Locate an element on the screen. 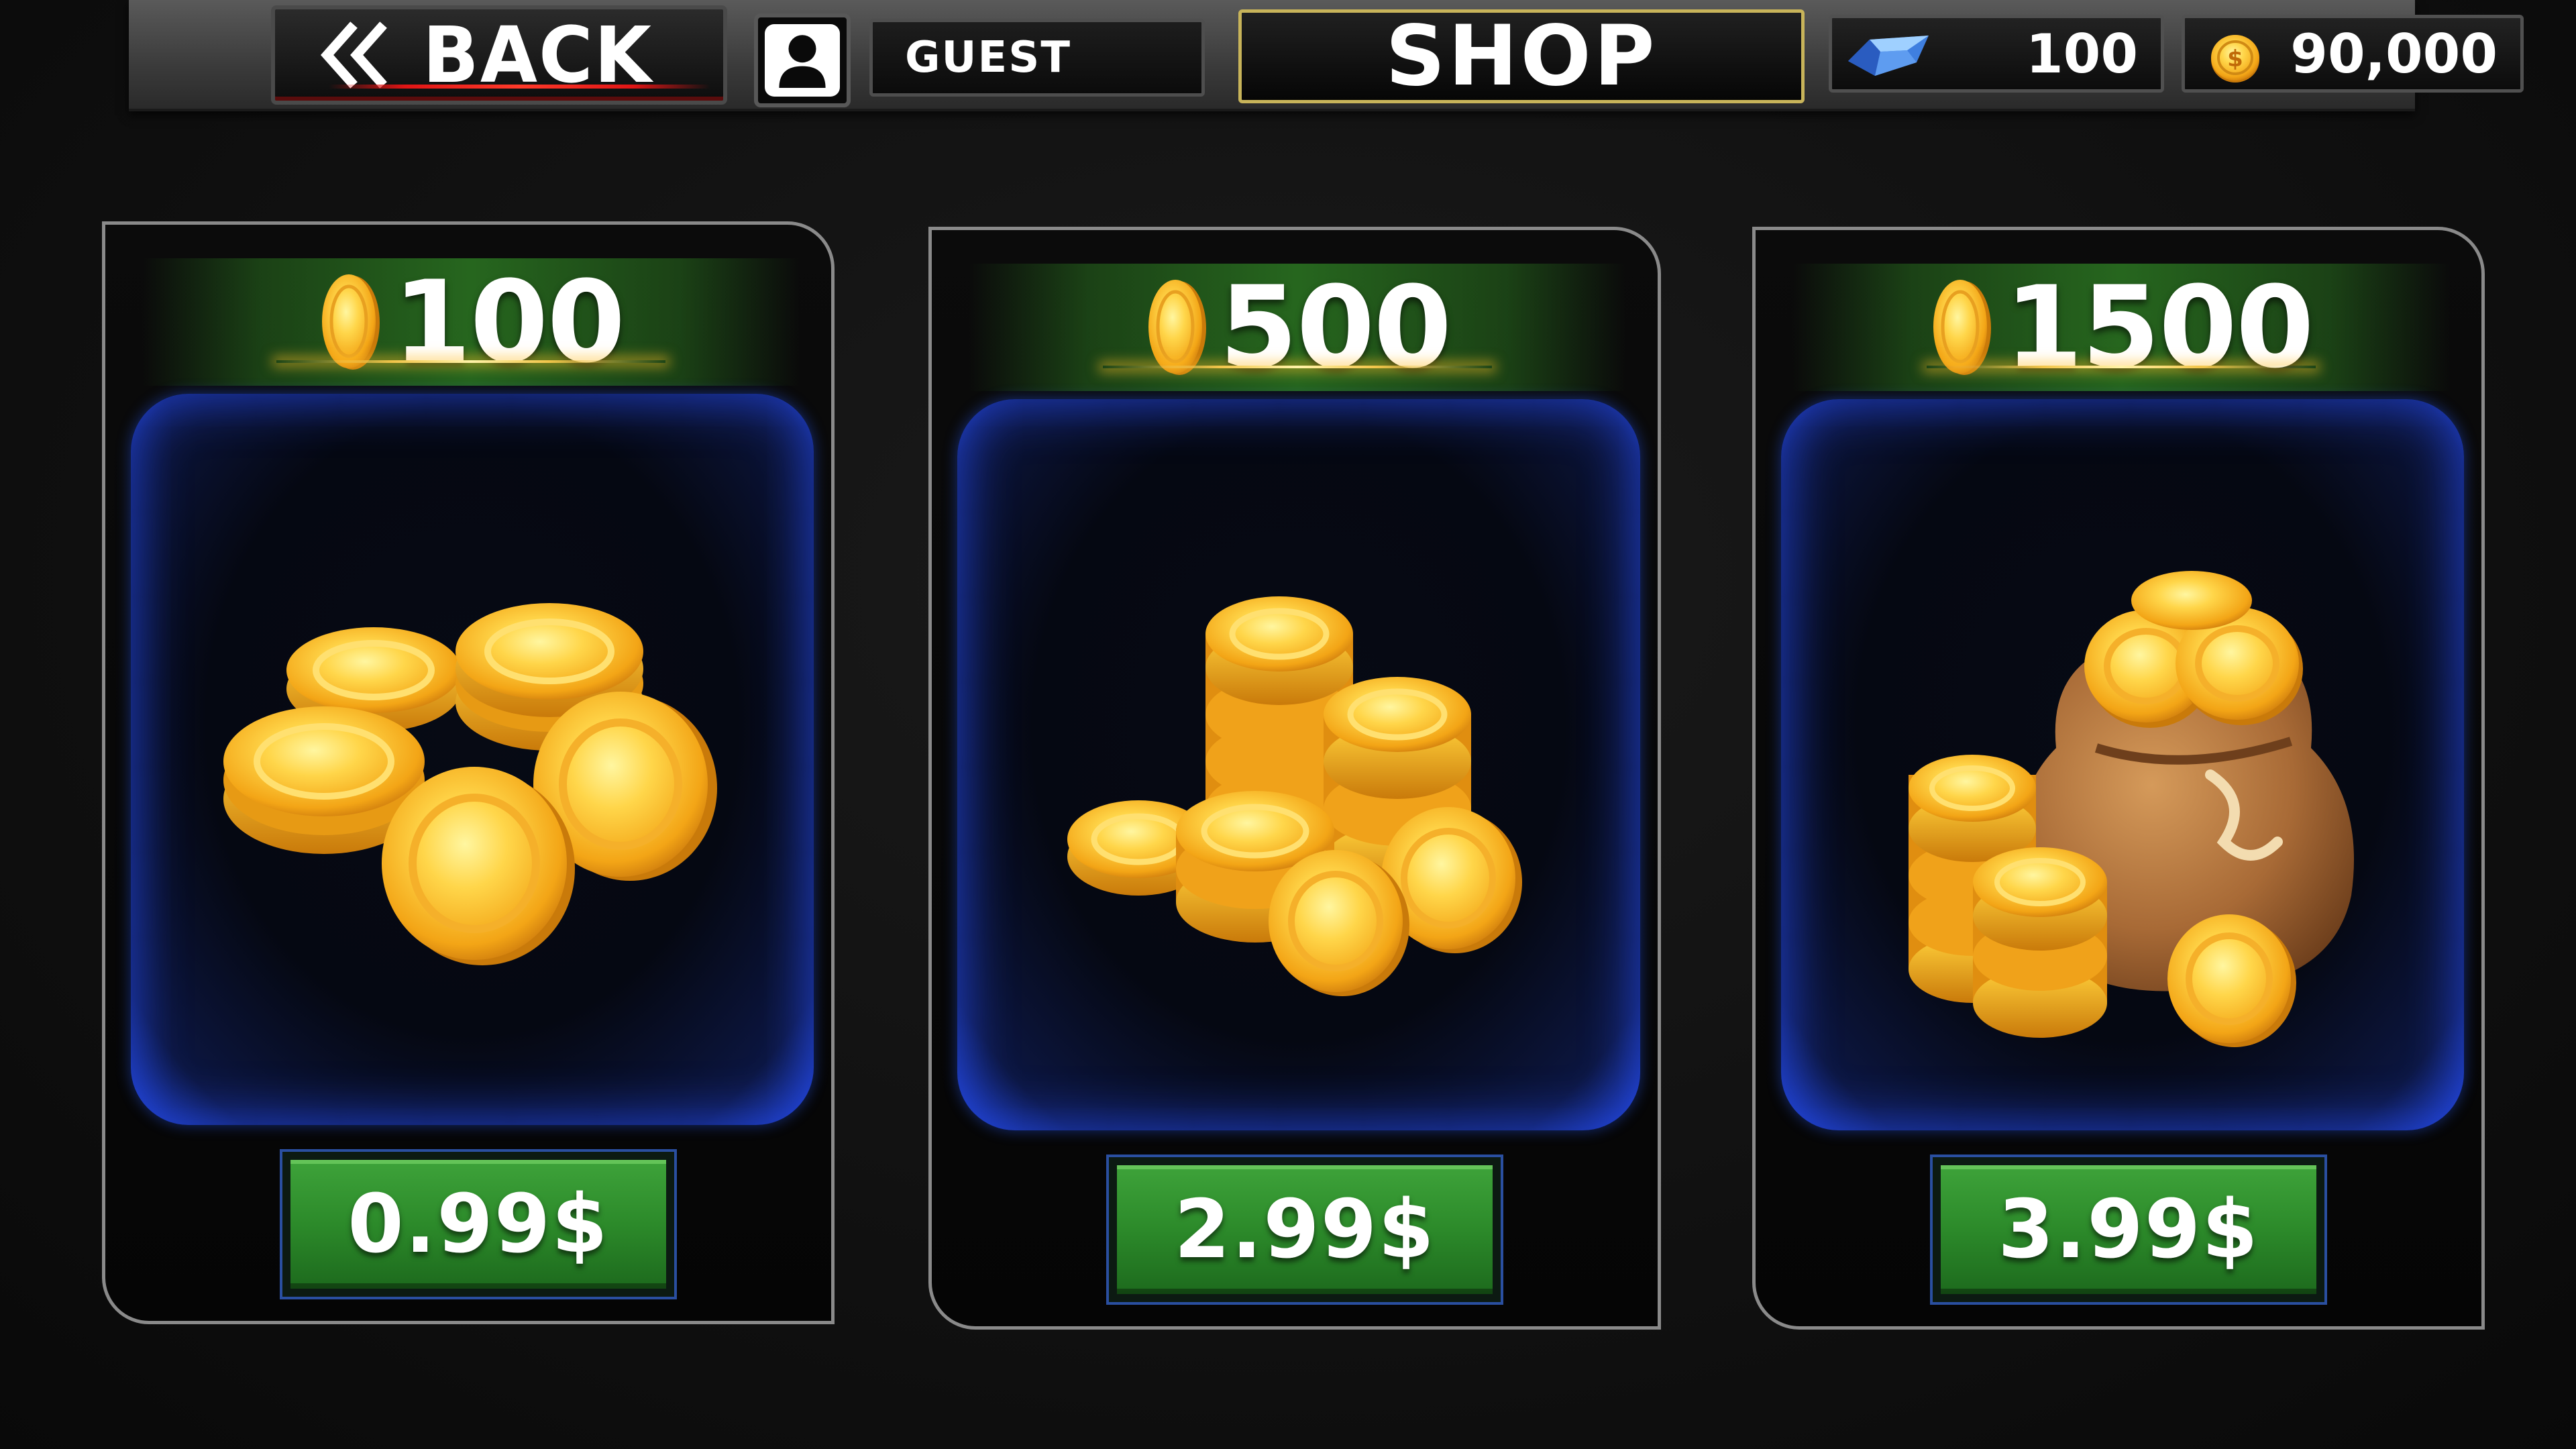 The image size is (2576, 1449). user-name-field: GUEST is located at coordinates (1037, 58).